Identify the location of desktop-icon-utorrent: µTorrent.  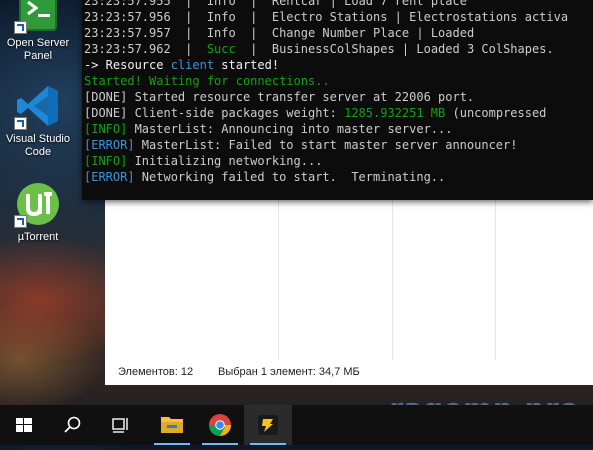
(38, 212).